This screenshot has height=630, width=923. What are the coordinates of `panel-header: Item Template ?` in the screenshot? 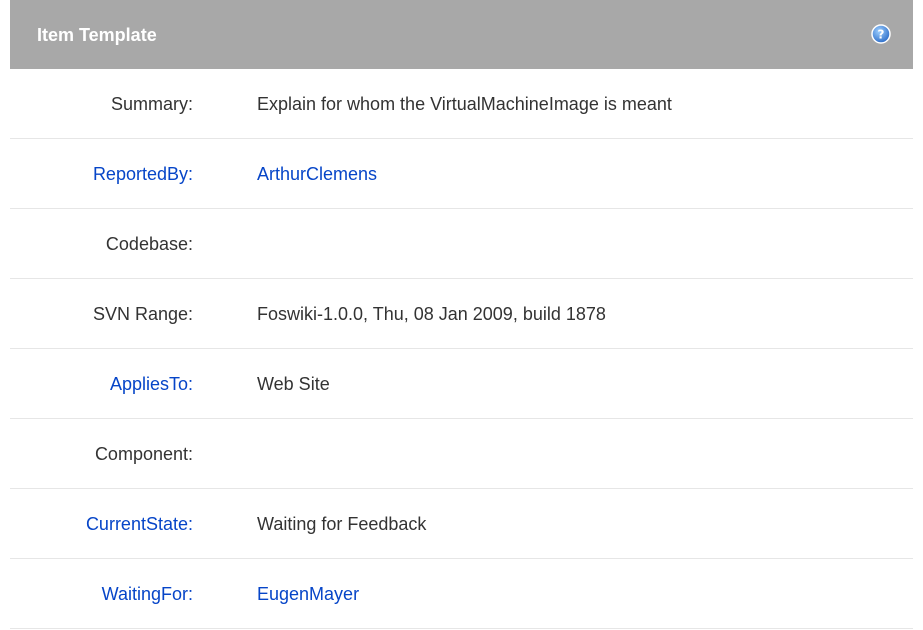 It's located at (461, 34).